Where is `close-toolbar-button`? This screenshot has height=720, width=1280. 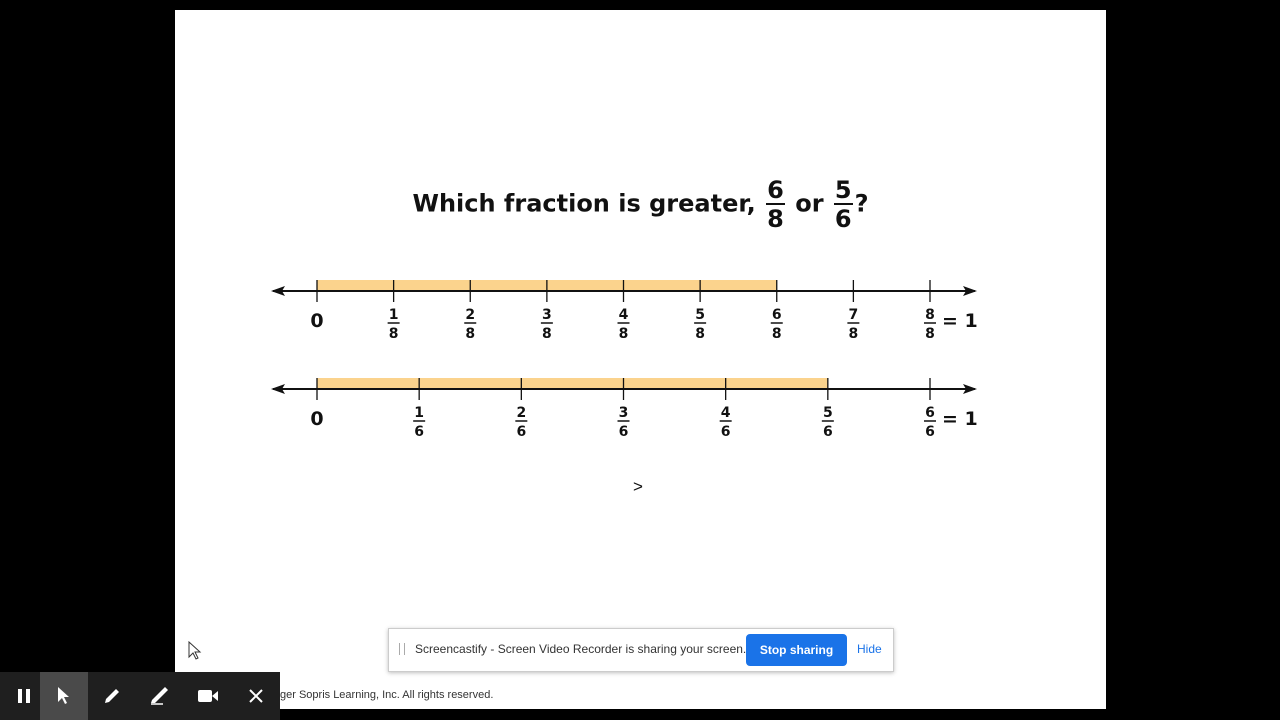 close-toolbar-button is located at coordinates (256, 696).